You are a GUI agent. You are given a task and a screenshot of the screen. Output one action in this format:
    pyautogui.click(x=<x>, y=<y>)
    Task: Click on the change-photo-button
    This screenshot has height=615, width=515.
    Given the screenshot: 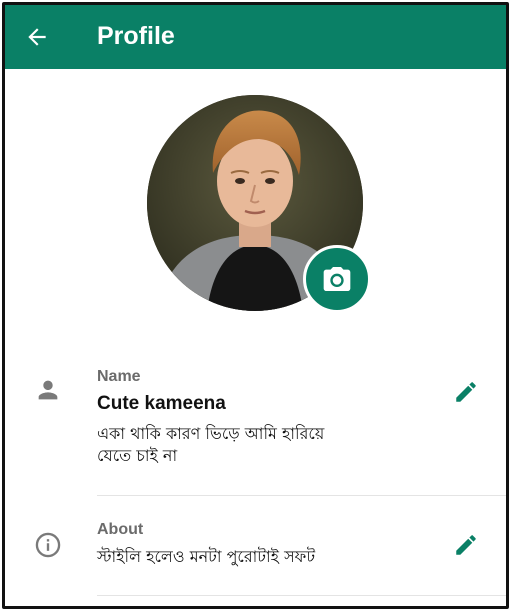 What is the action you would take?
    pyautogui.click(x=337, y=279)
    